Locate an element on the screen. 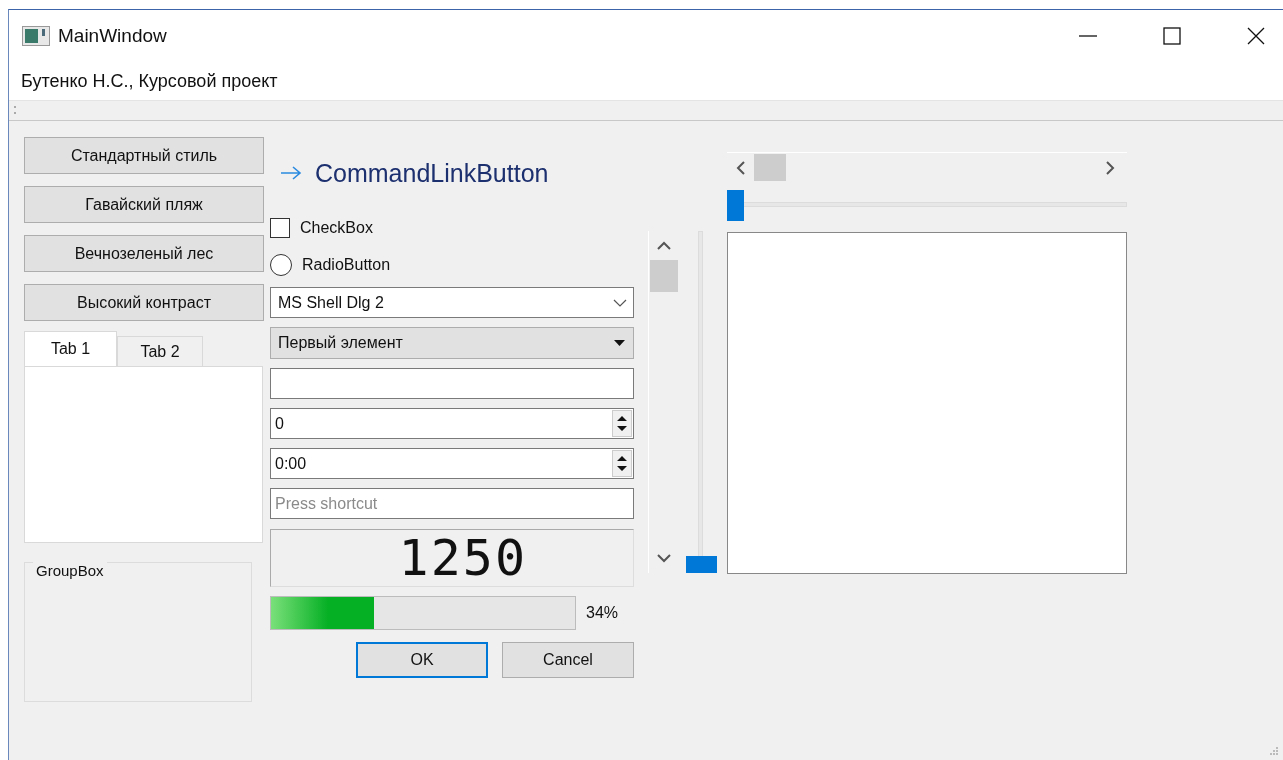  maximize-icon is located at coordinates (1172, 36).